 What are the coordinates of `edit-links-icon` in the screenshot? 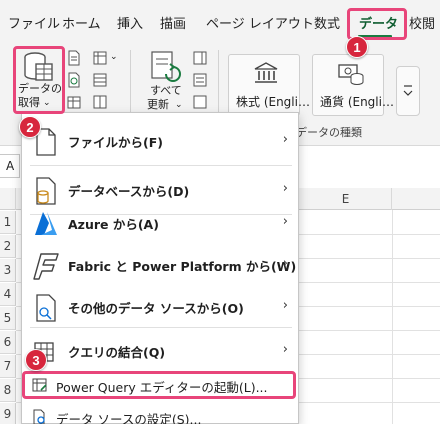 It's located at (200, 102).